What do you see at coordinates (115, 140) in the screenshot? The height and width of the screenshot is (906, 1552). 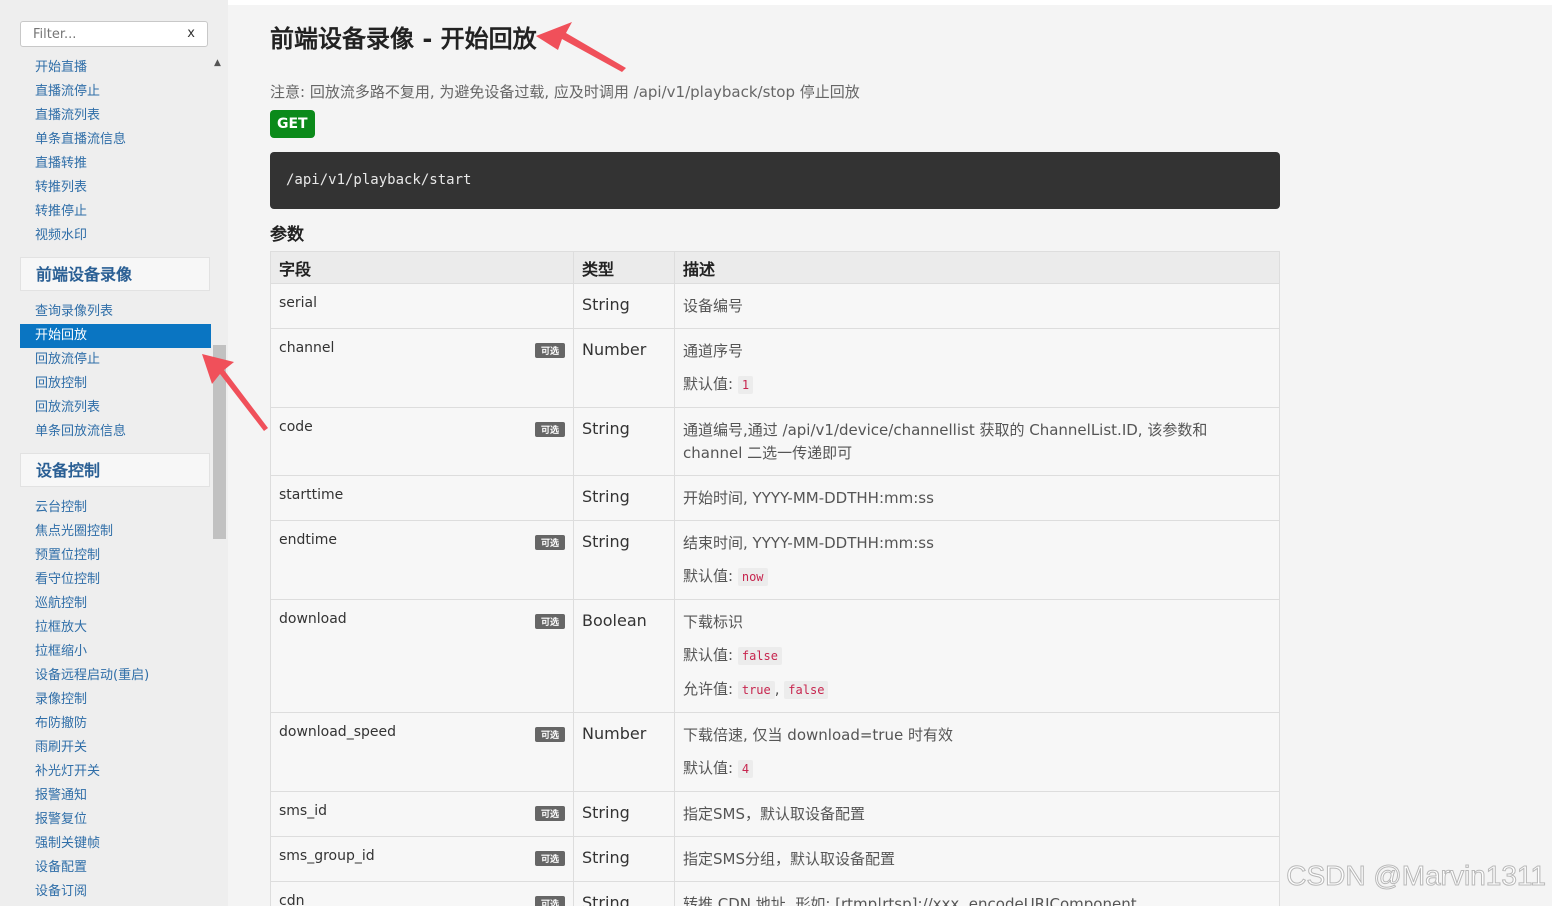 I see `nav-item-live-info: 单条直播流信息` at bounding box center [115, 140].